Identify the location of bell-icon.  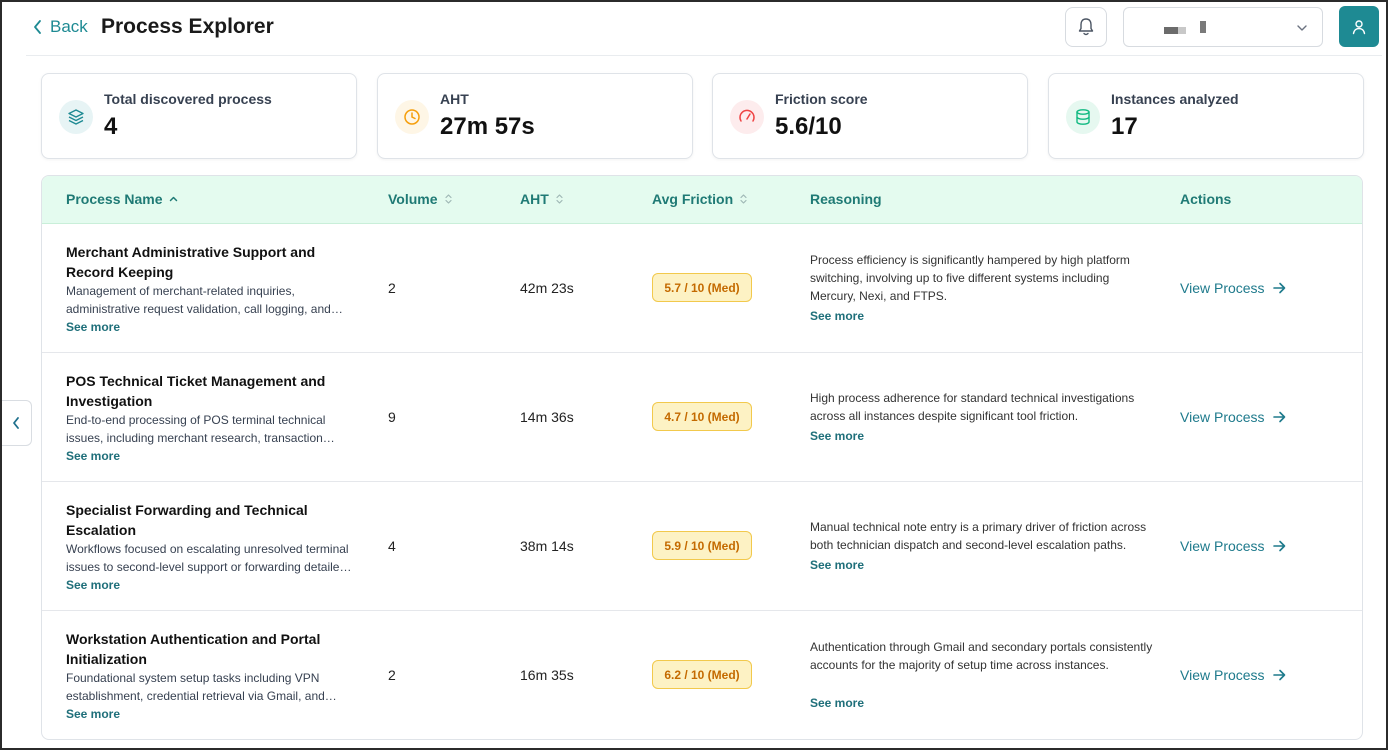
(1086, 27).